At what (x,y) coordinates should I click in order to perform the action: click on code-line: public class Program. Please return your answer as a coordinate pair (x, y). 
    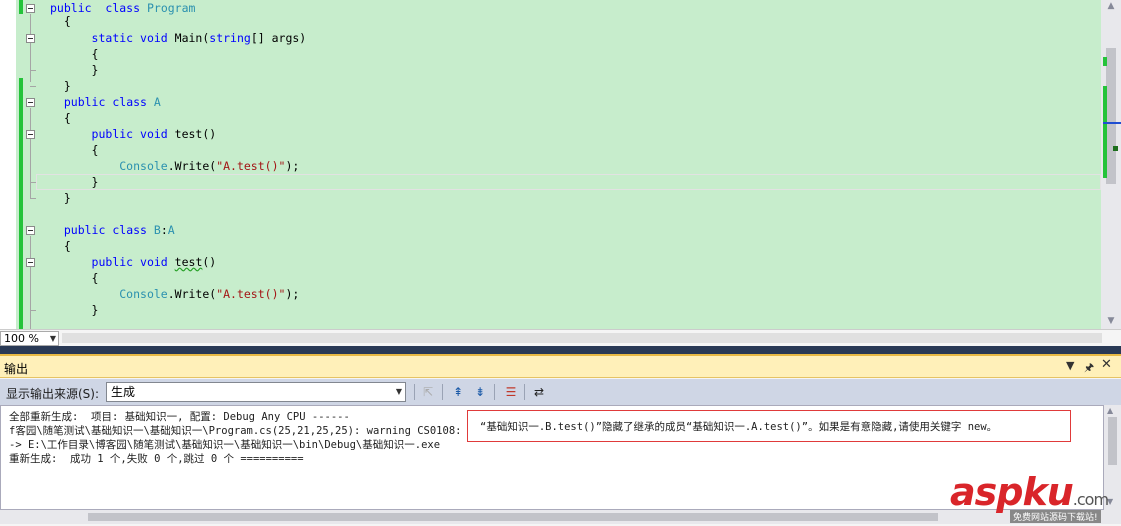
    Looking at the image, I should click on (122, 8).